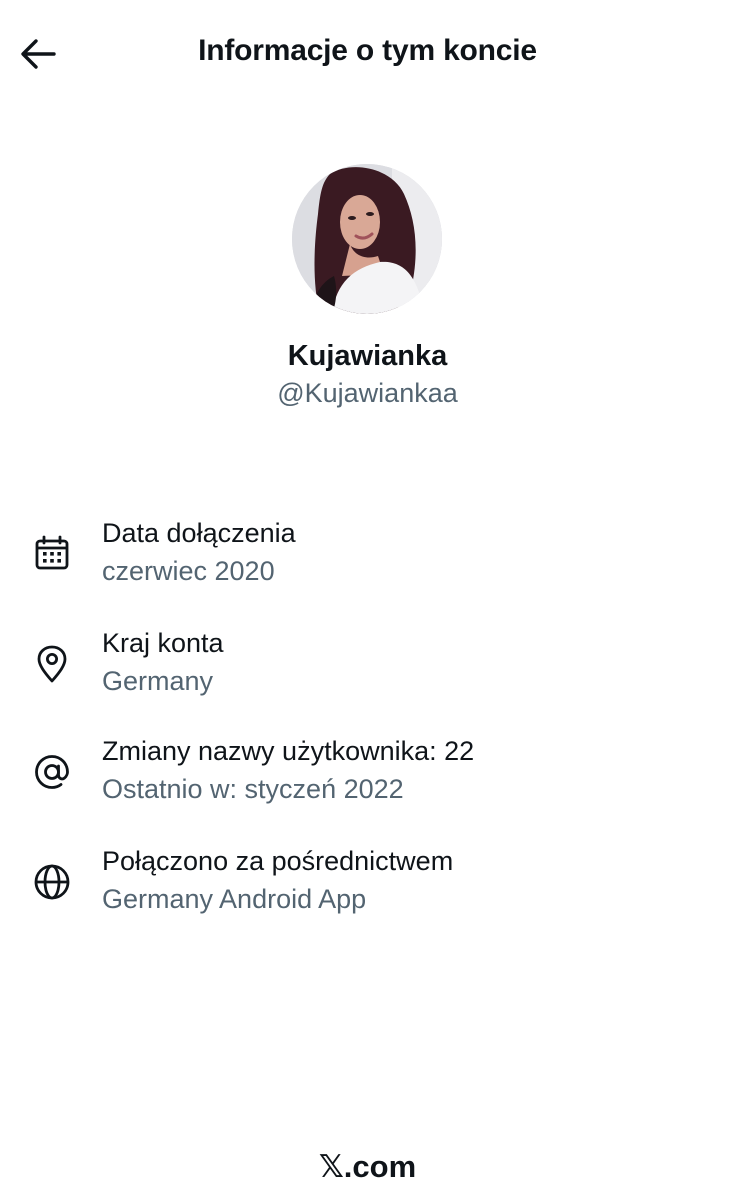  What do you see at coordinates (367, 563) in the screenshot?
I see `info-row-join-date: Data dołączenia czerwiec 2020` at bounding box center [367, 563].